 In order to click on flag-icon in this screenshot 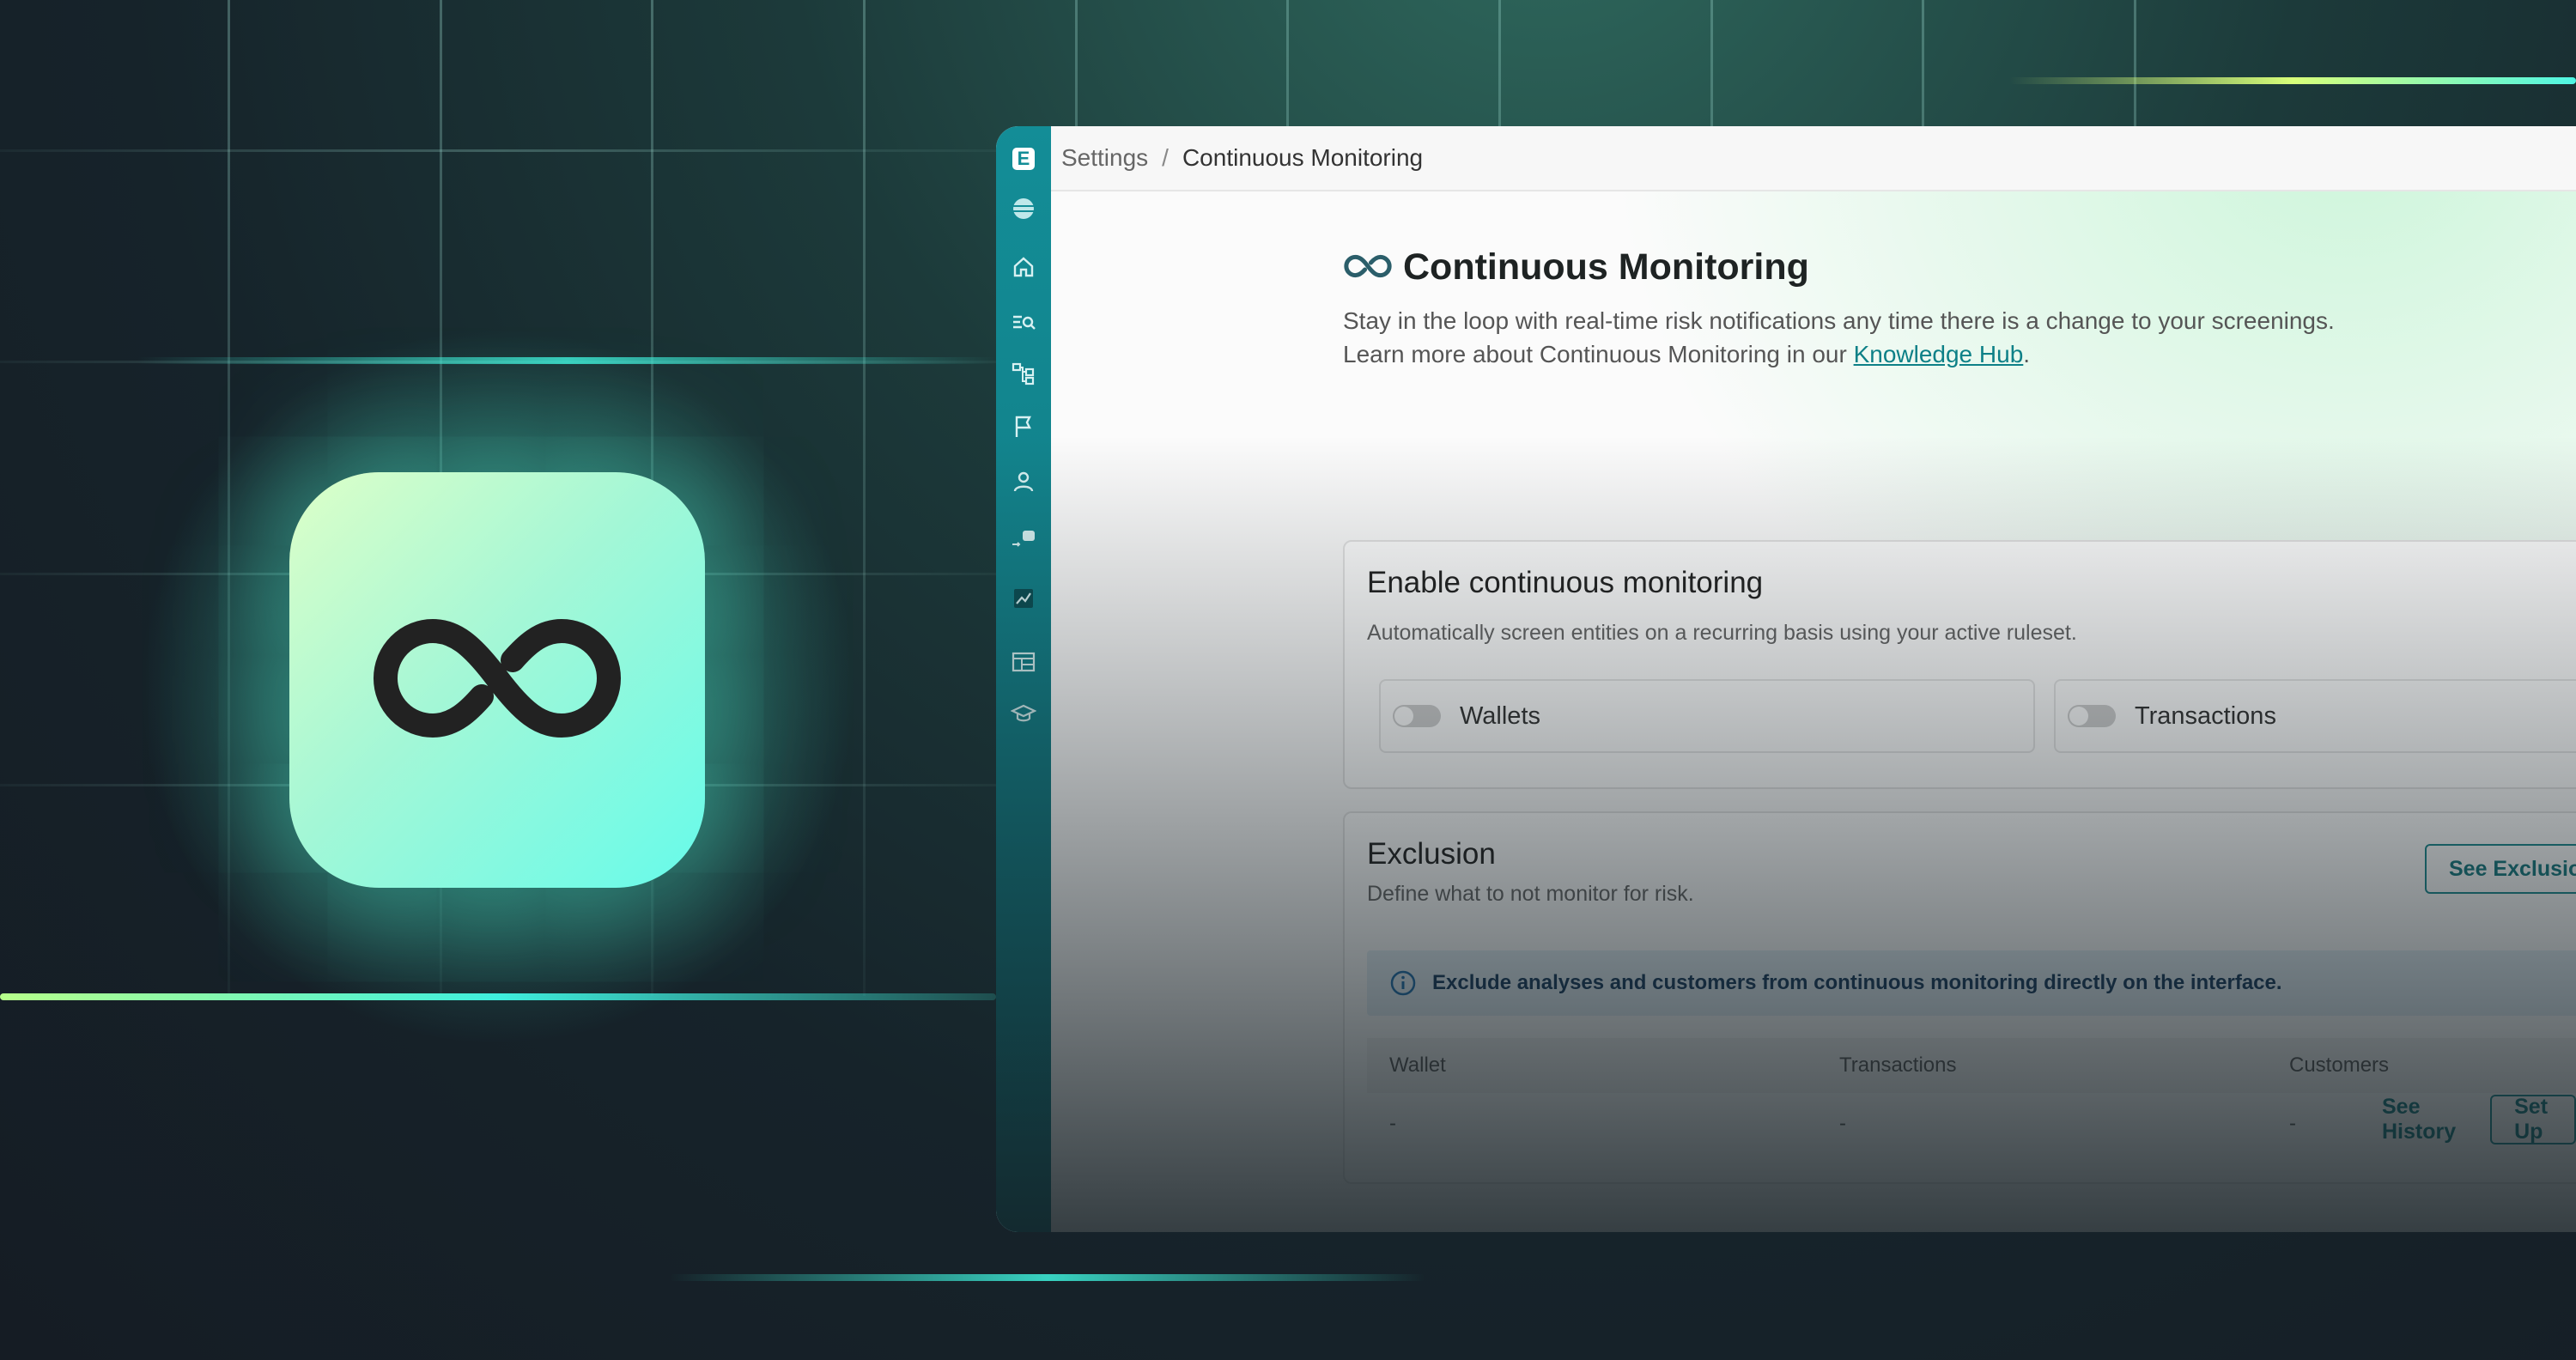, I will do `click(1024, 427)`.